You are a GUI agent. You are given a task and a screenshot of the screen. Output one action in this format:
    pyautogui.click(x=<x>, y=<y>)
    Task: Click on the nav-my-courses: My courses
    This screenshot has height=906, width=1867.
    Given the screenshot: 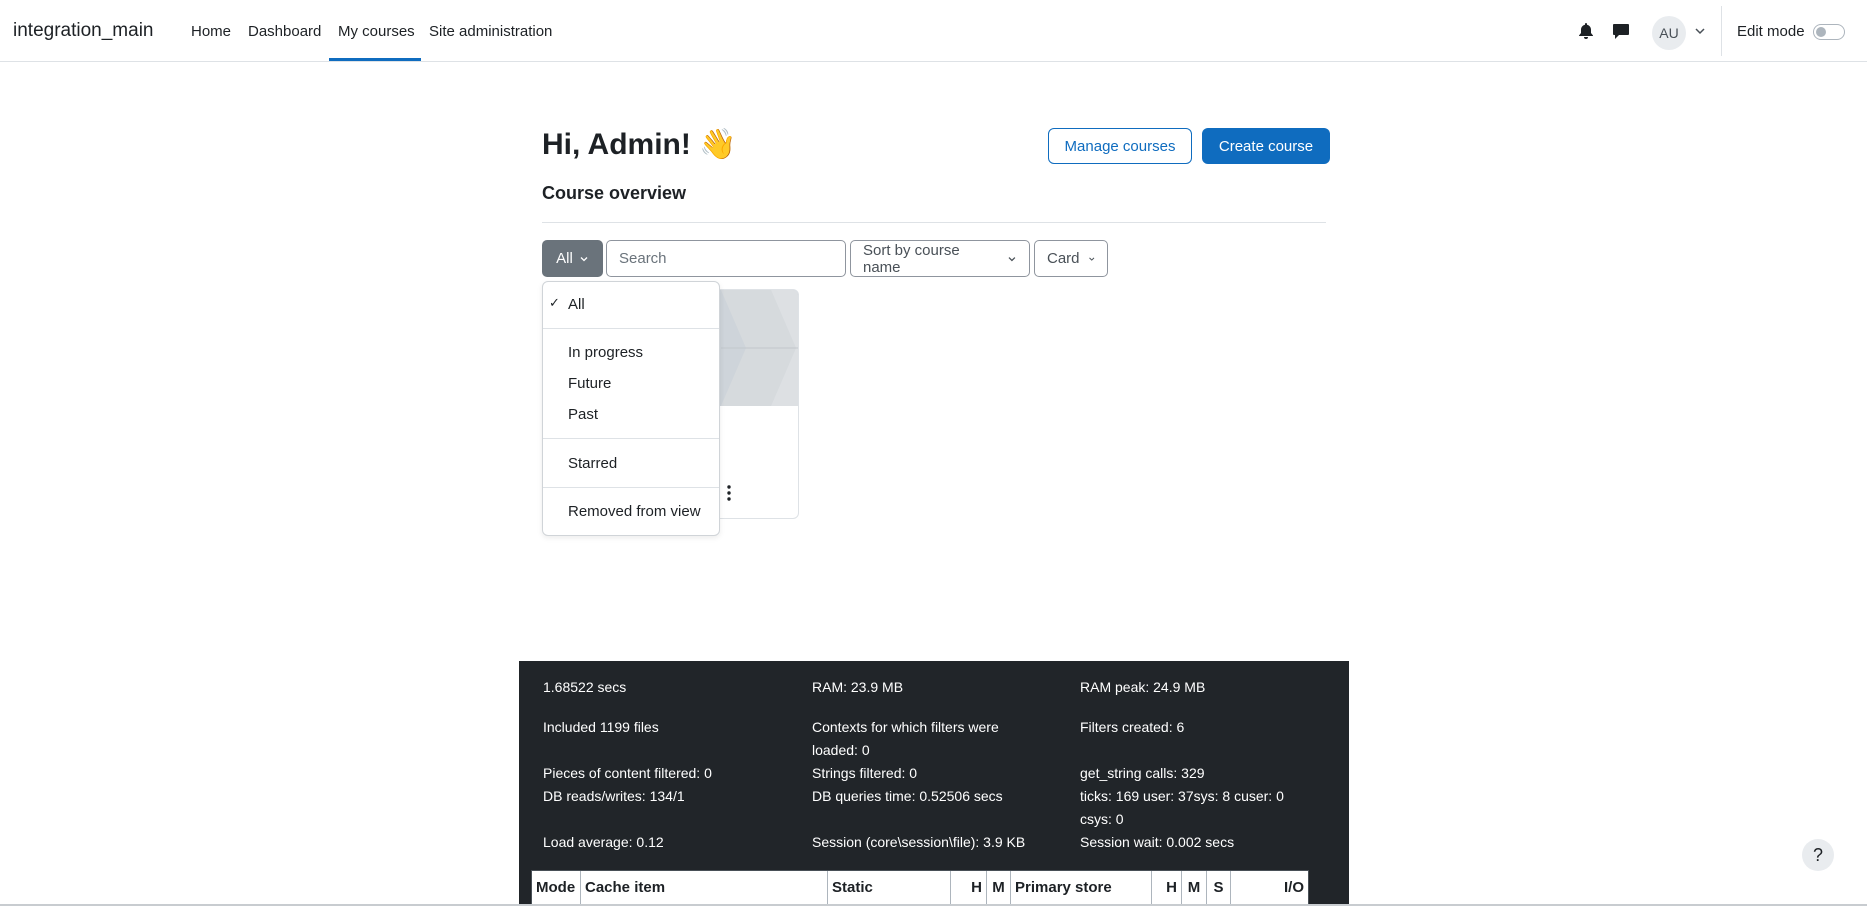 What is the action you would take?
    pyautogui.click(x=376, y=31)
    